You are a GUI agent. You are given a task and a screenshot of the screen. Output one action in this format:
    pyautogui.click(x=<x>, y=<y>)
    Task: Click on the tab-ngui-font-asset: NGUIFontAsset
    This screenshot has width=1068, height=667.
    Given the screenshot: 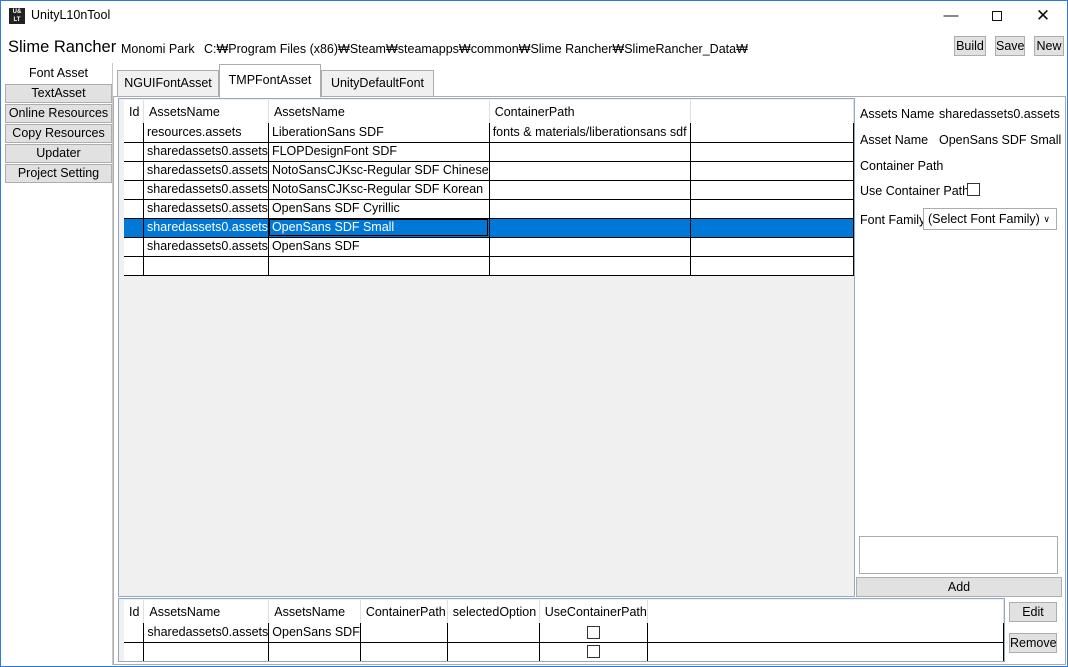 What is the action you would take?
    pyautogui.click(x=168, y=83)
    